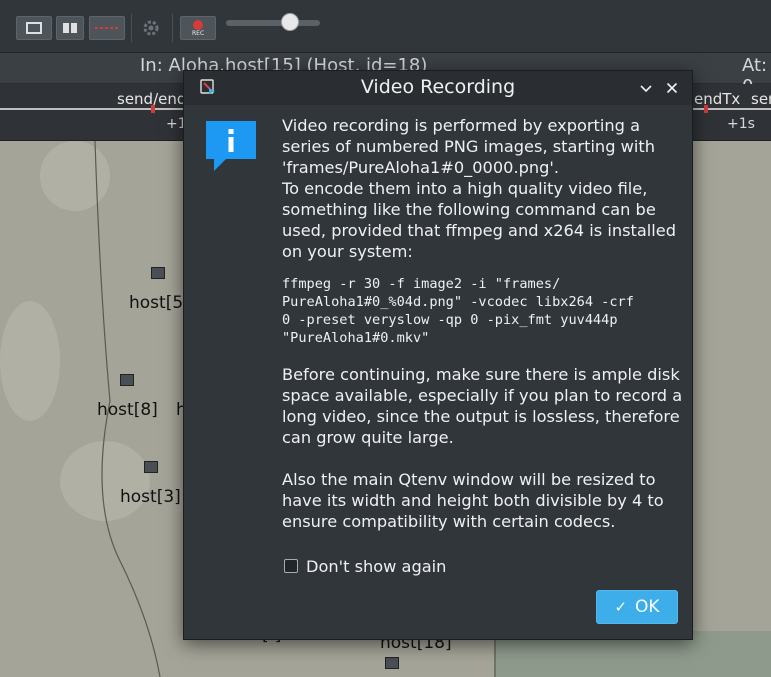  I want to click on dialog-titlebar: Video Recording, so click(438, 88).